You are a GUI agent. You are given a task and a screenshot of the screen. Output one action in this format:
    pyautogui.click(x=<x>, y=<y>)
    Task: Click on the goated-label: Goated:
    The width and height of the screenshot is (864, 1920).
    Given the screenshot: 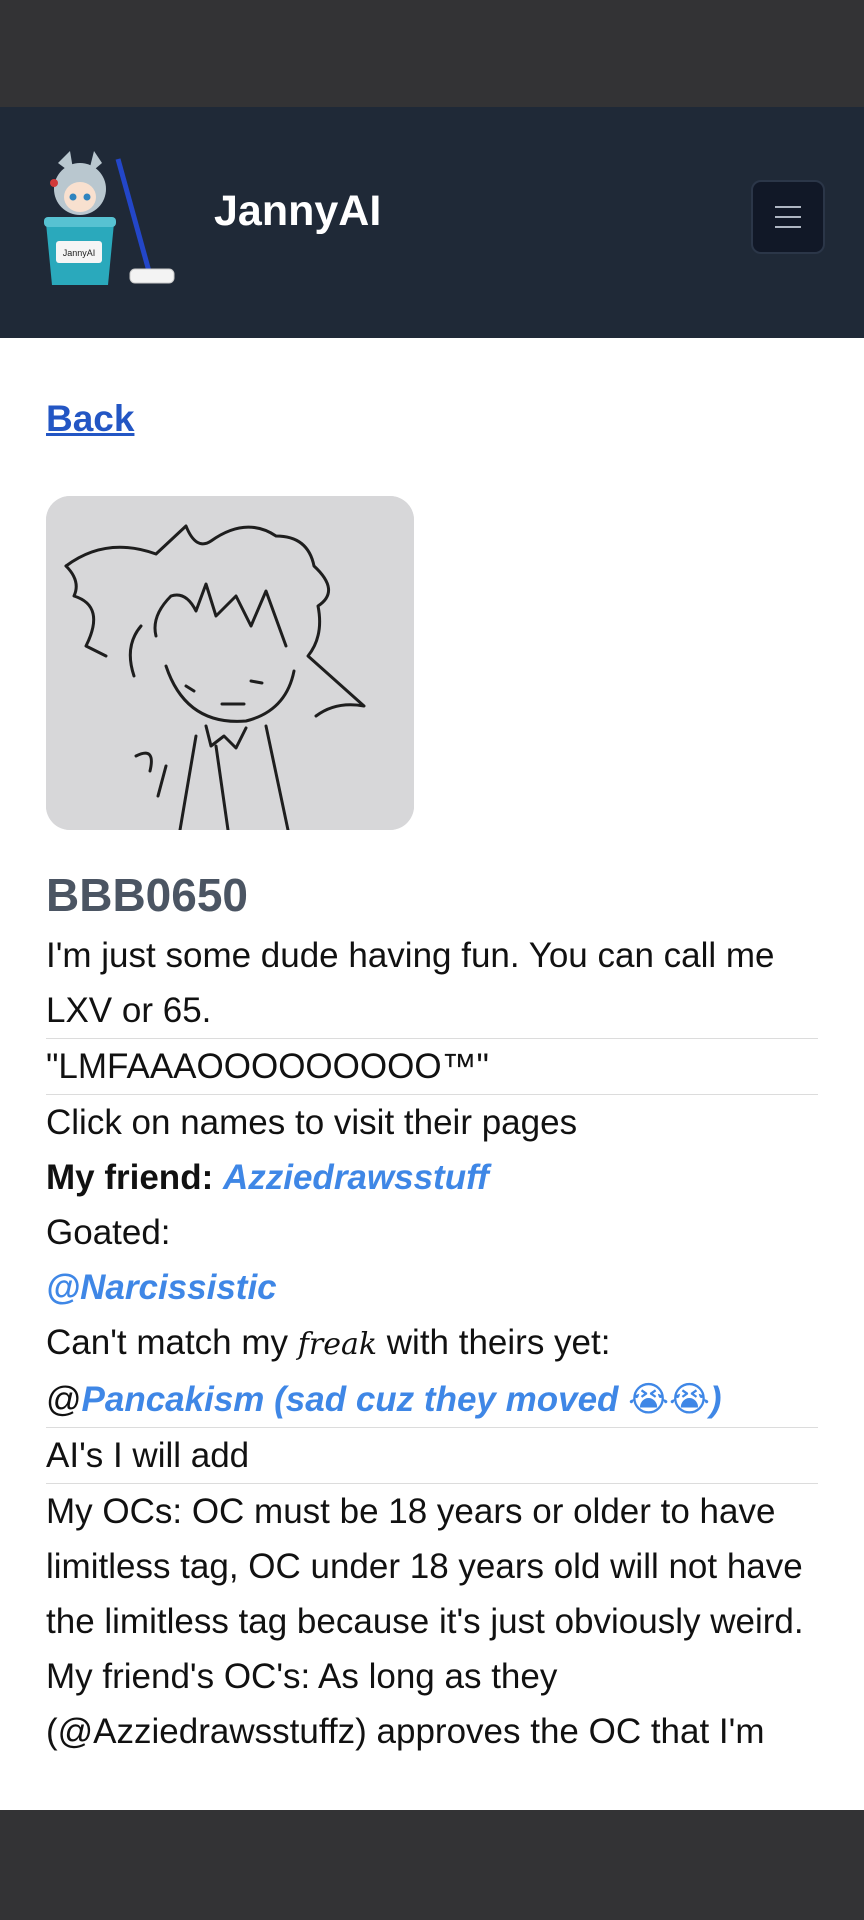 What is the action you would take?
    pyautogui.click(x=108, y=1232)
    